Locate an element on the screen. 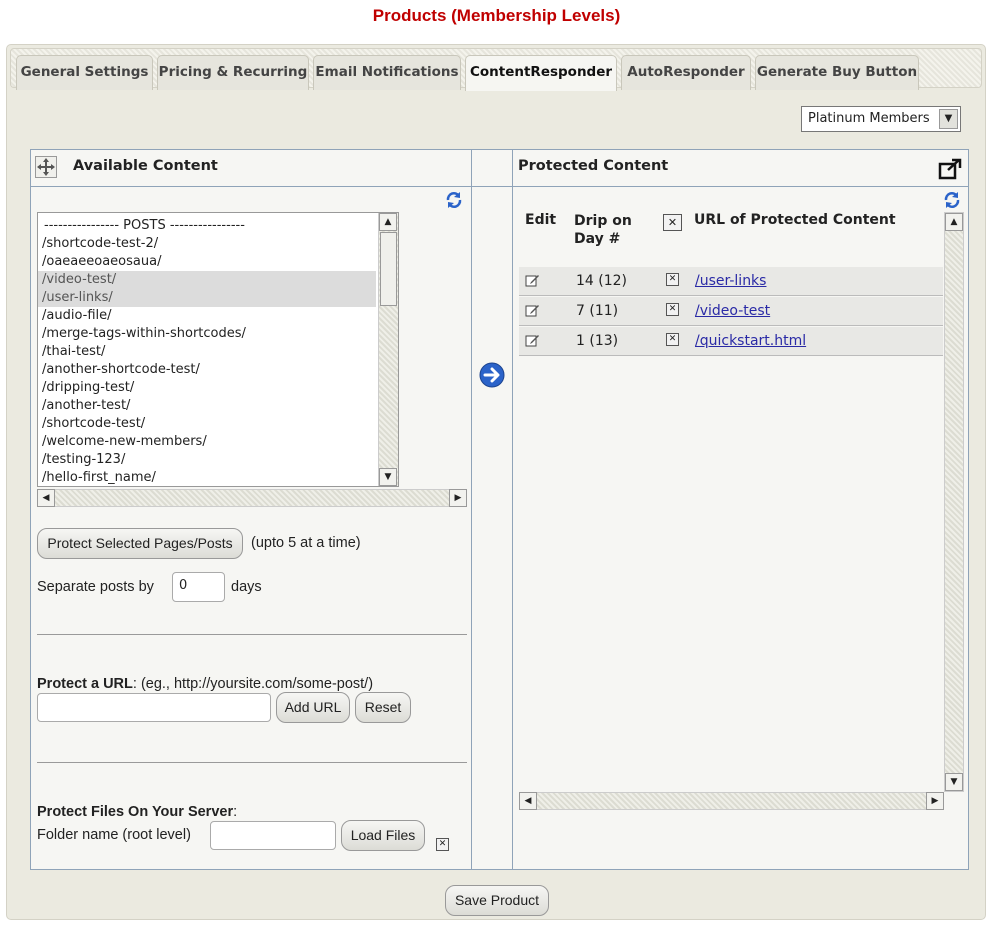  protected-url-link: /quickstart.html is located at coordinates (750, 341).